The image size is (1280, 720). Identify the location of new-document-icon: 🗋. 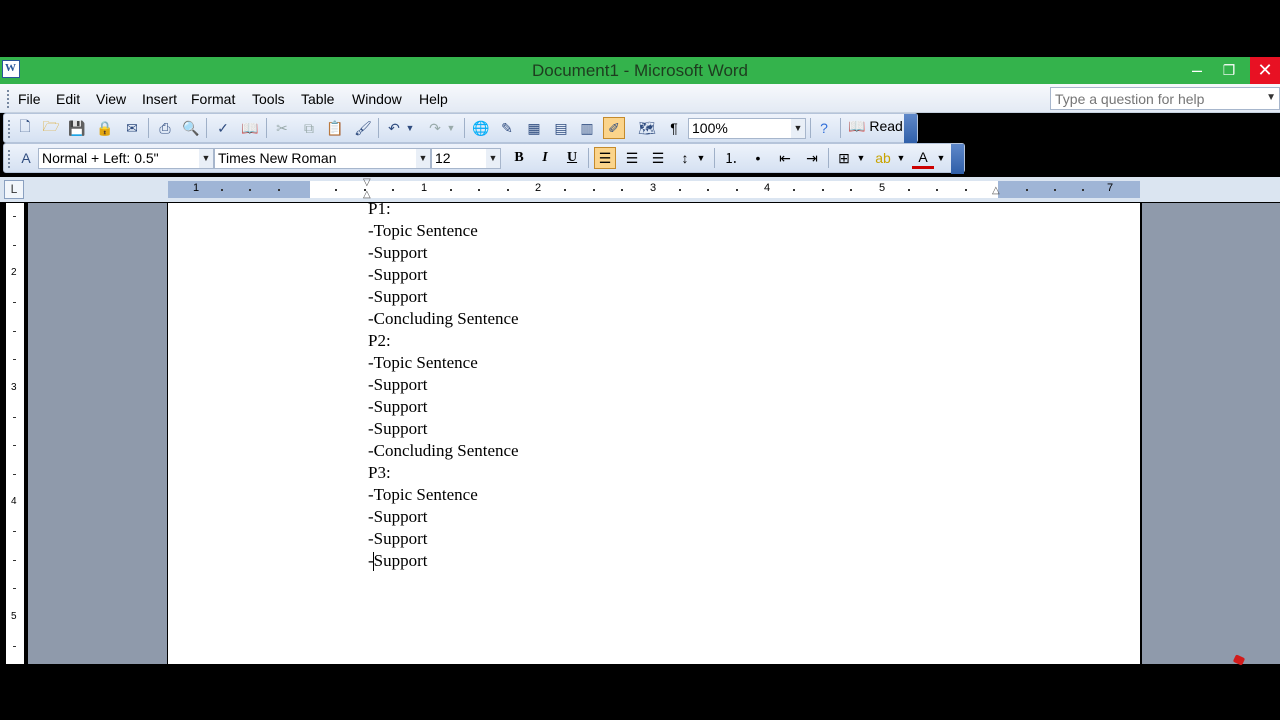
(25, 128).